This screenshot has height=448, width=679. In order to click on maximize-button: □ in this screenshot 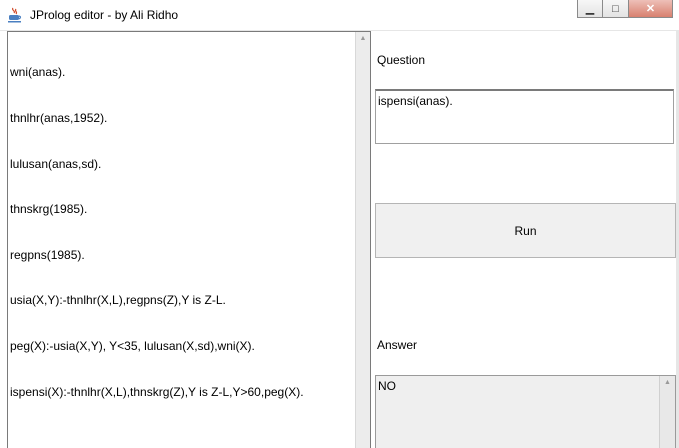, I will do `click(616, 9)`.